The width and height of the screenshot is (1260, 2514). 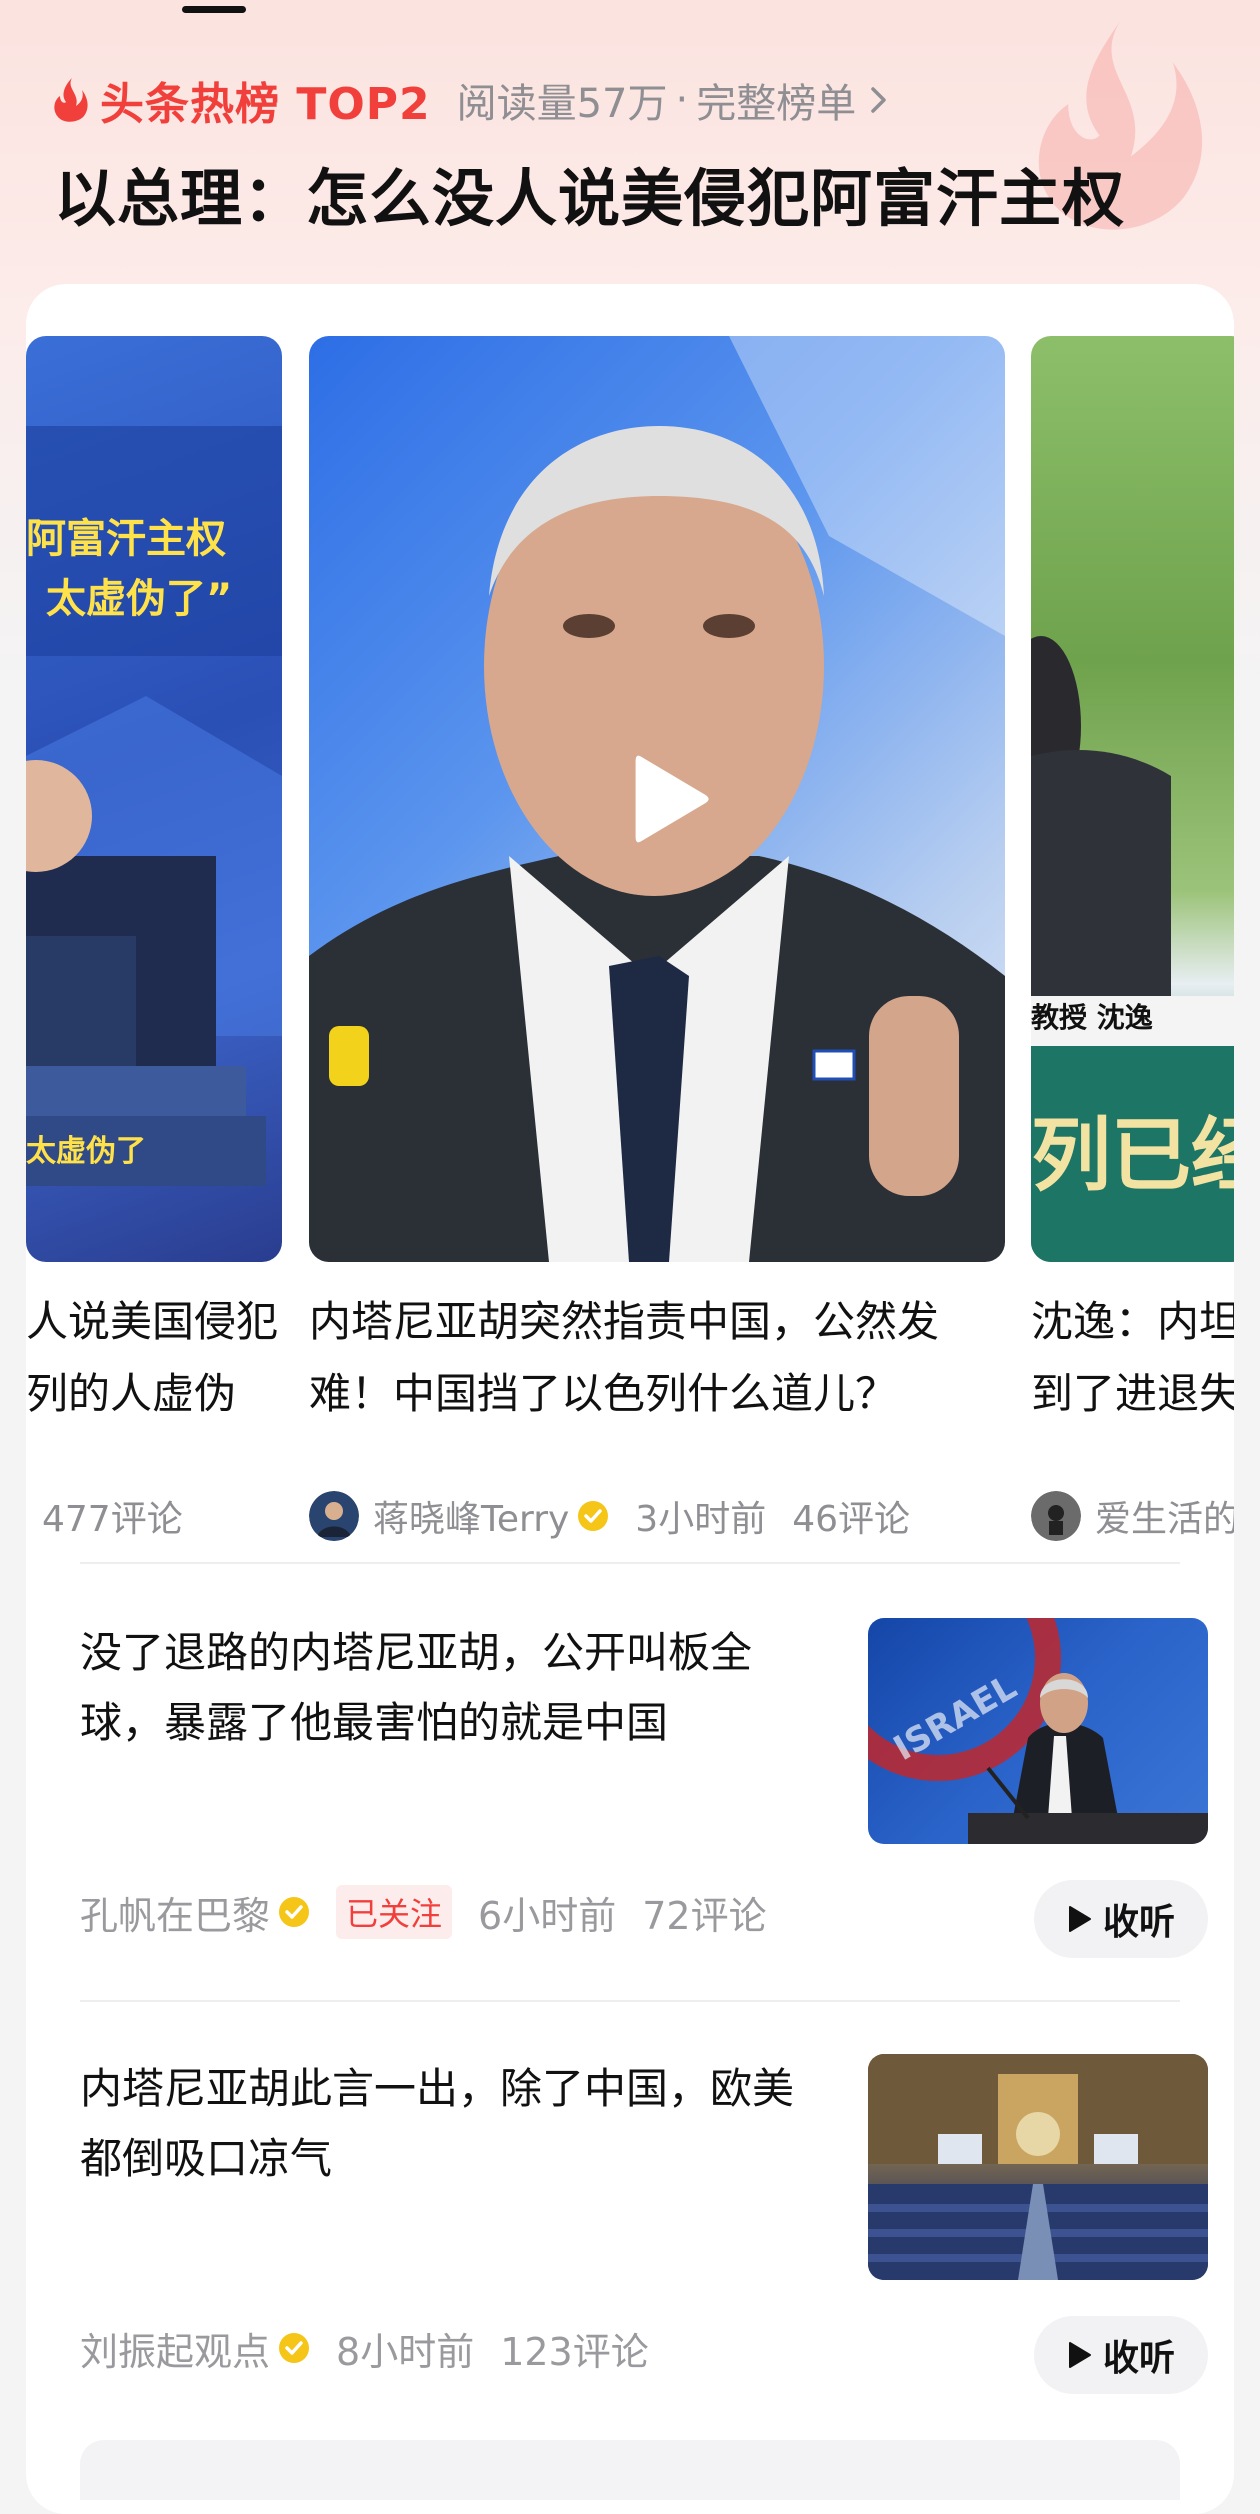 I want to click on hot-rank-label: 头条热榜 TOP2, so click(x=265, y=104).